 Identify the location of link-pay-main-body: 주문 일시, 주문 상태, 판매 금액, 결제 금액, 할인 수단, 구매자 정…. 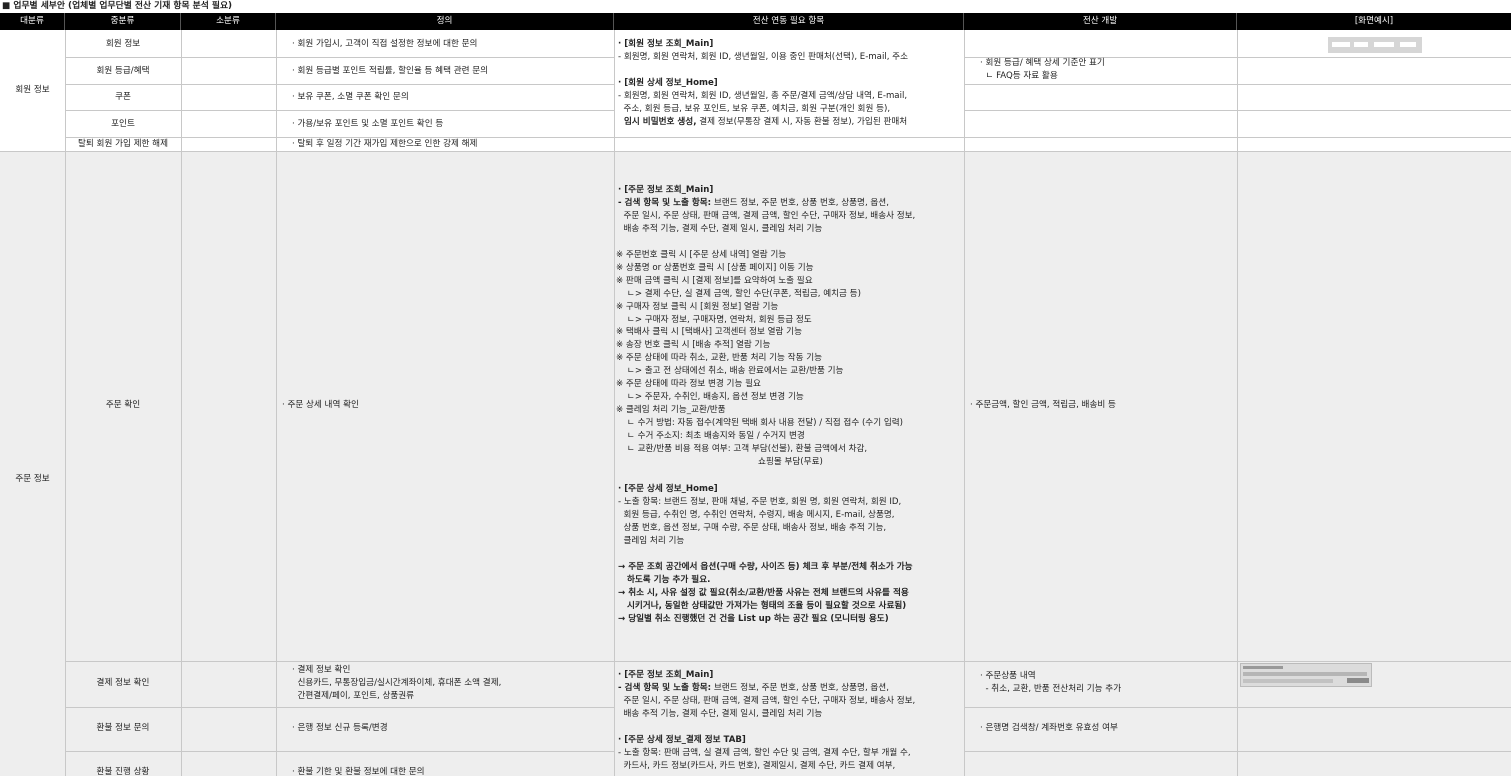
(769, 707).